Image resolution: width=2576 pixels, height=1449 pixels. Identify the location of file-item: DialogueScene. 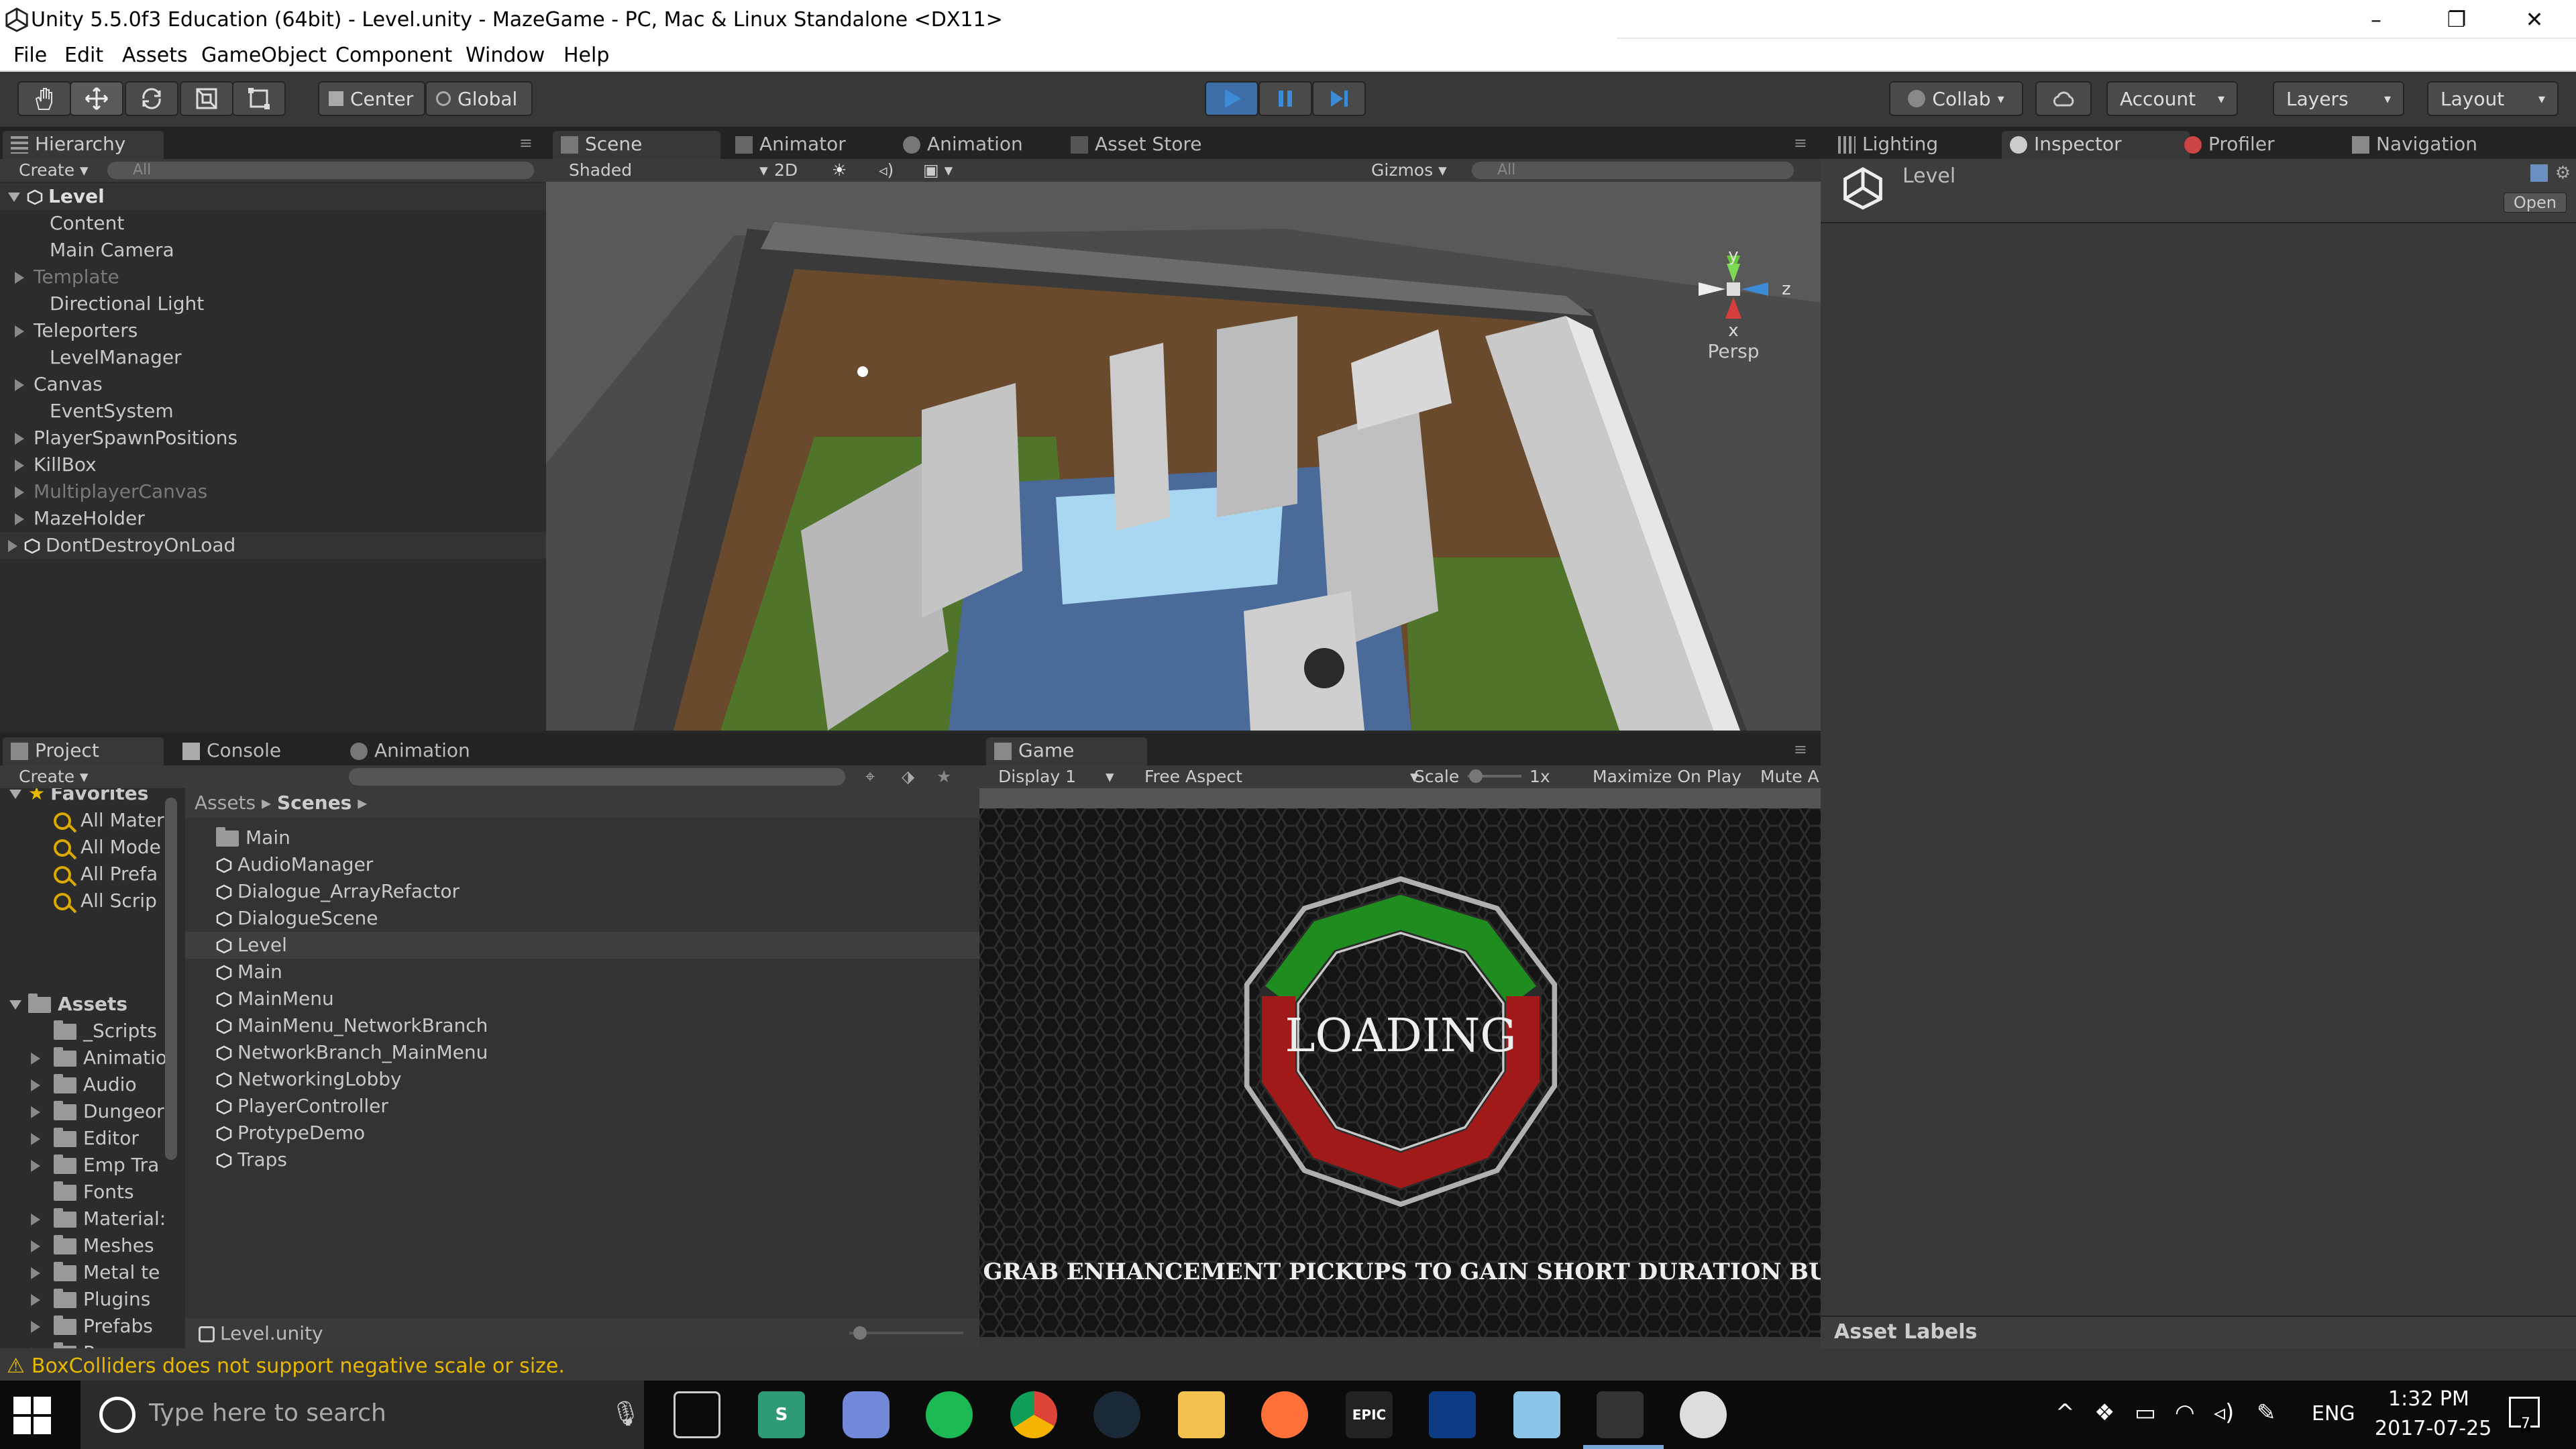
(582, 918).